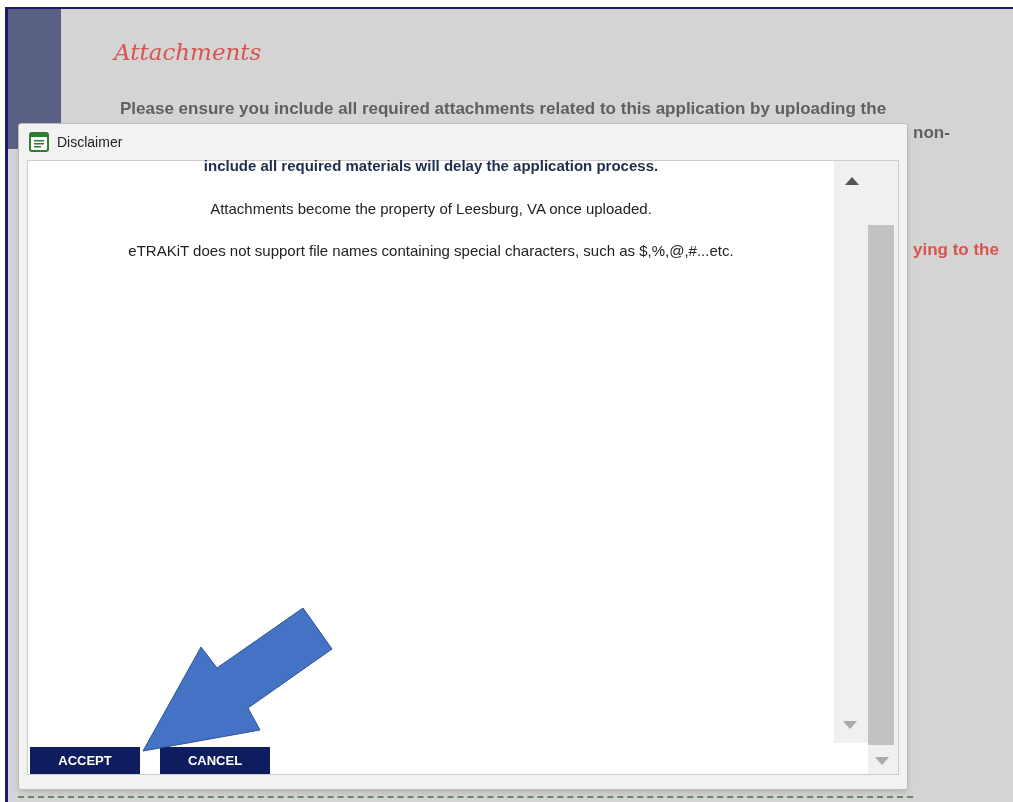  I want to click on accept-button: ACCEPT, so click(85, 760).